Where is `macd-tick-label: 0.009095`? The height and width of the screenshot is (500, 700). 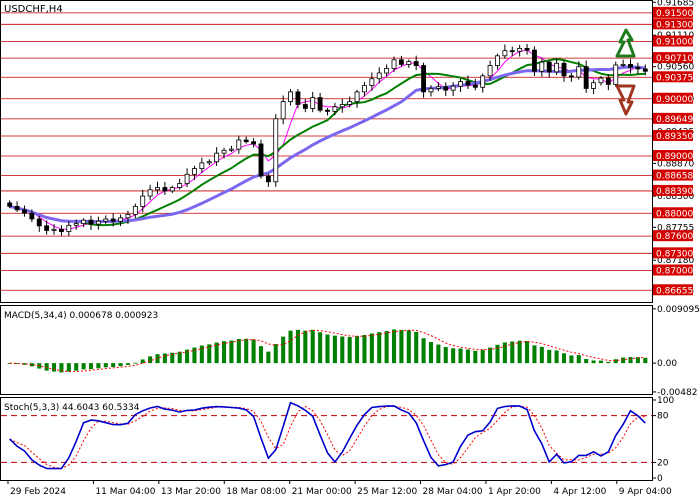
macd-tick-label: 0.009095 is located at coordinates (678, 310).